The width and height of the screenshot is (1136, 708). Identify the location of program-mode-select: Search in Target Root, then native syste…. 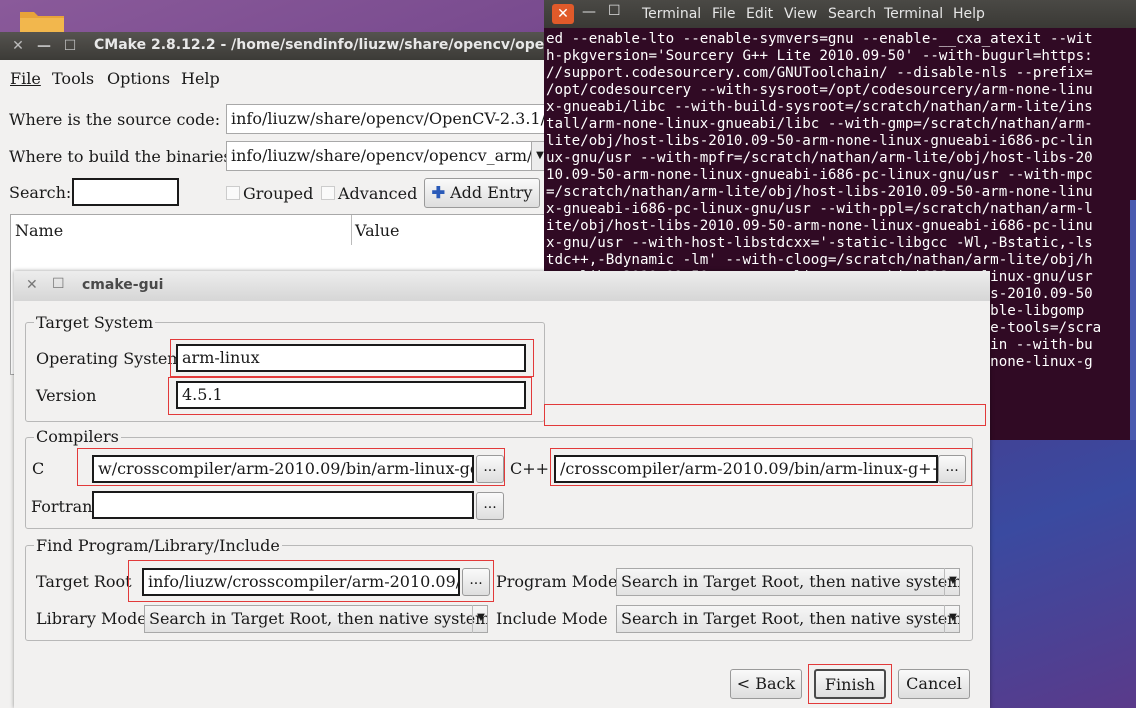
(788, 582).